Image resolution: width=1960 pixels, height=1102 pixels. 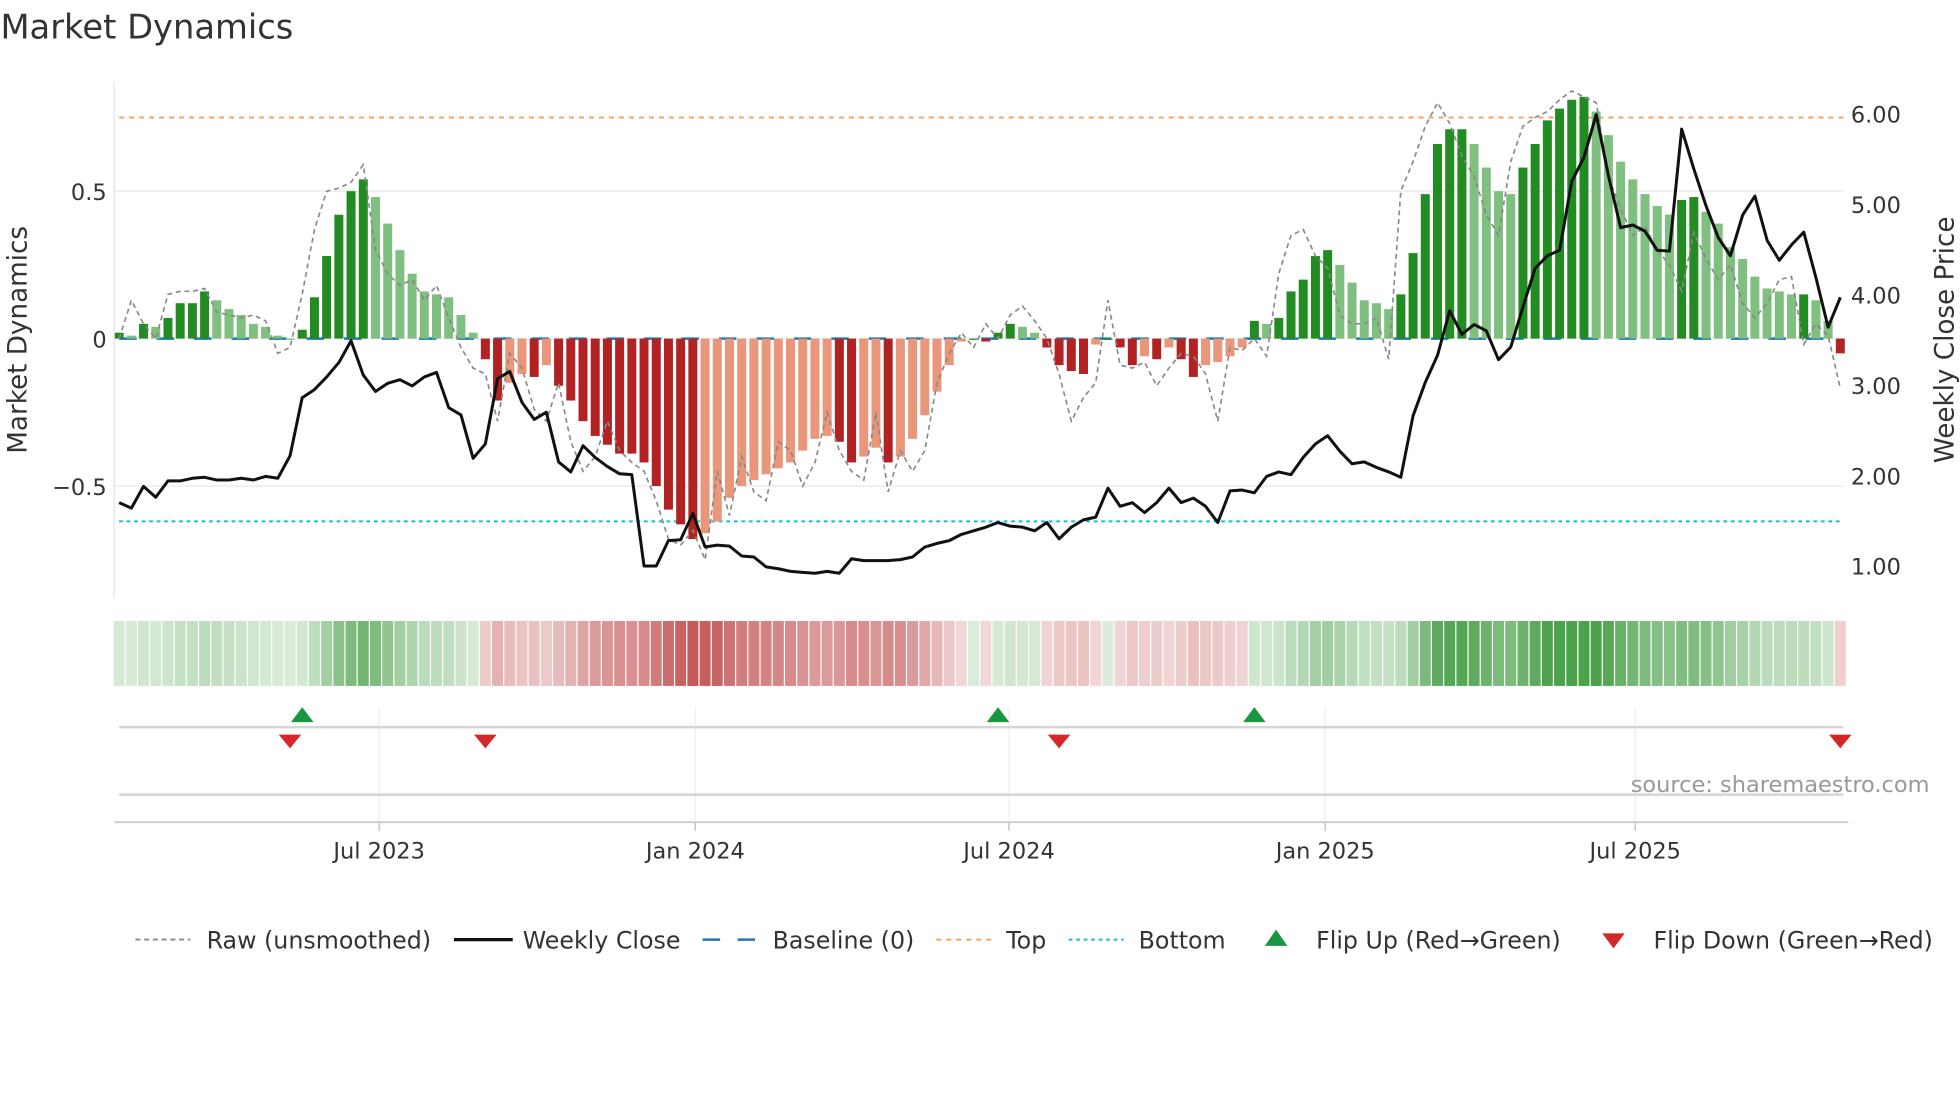 What do you see at coordinates (1792, 940) in the screenshot?
I see `legend-label: Flip Down (Green→Red)` at bounding box center [1792, 940].